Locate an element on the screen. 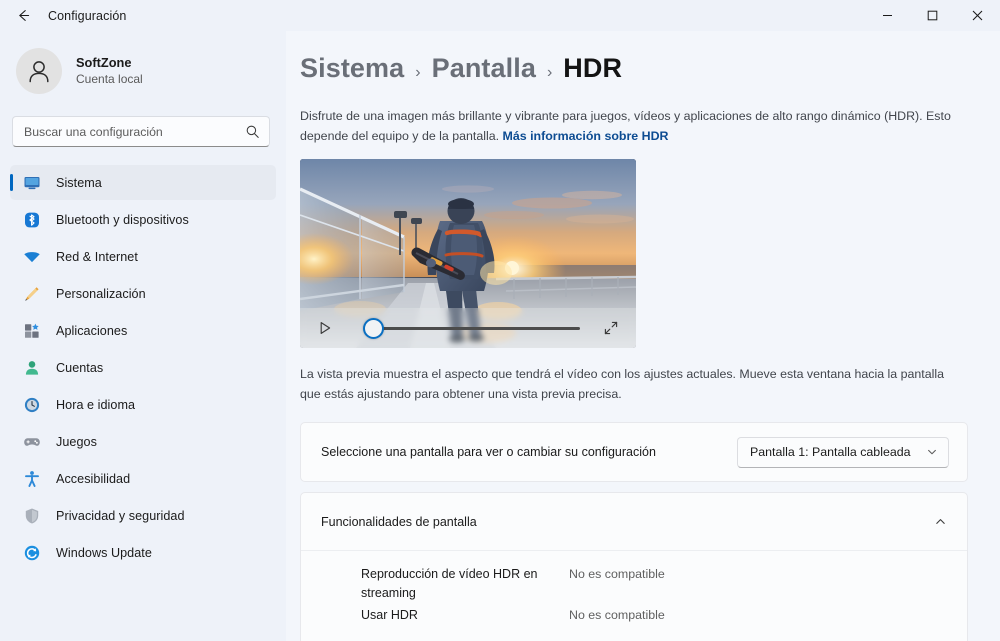  accessibility-icon is located at coordinates (32, 479).